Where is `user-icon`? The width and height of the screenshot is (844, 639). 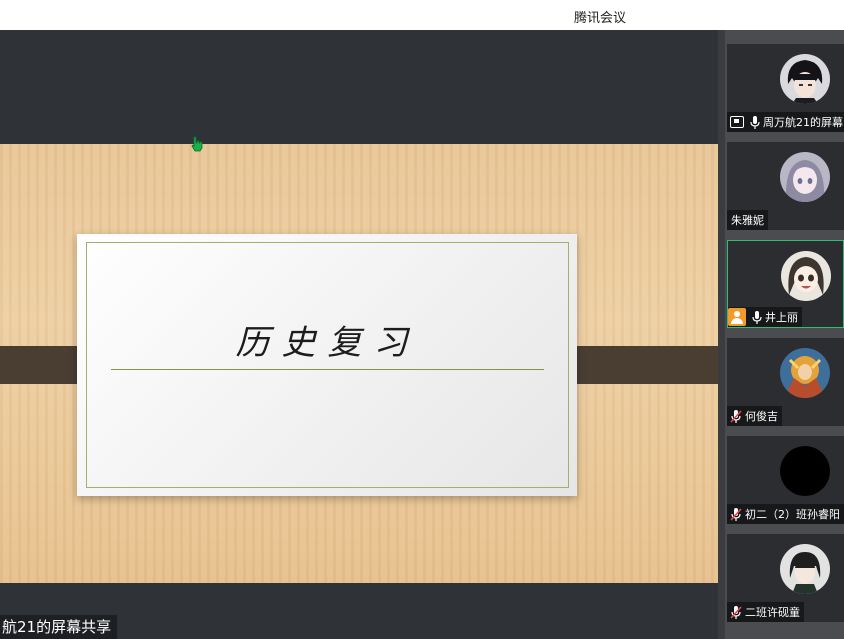
user-icon is located at coordinates (737, 317).